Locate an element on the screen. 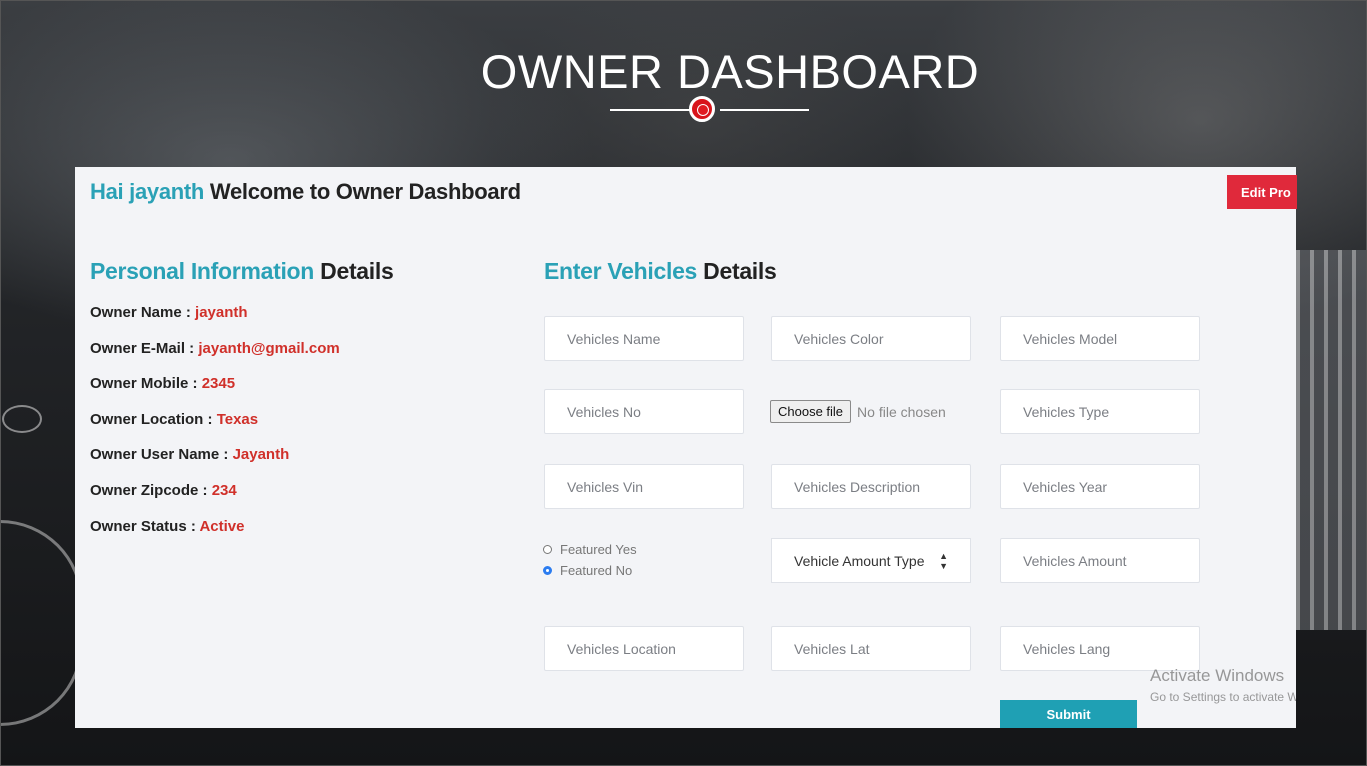  vehicle-lat-input is located at coordinates (871, 648).